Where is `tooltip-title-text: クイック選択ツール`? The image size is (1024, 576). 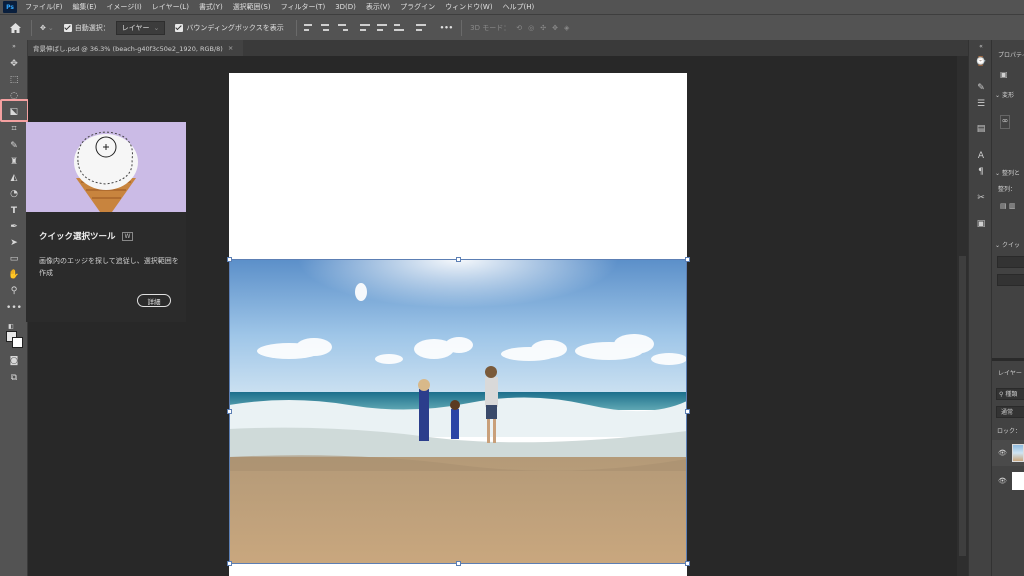
tooltip-title-text: クイック選択ツール is located at coordinates (77, 237).